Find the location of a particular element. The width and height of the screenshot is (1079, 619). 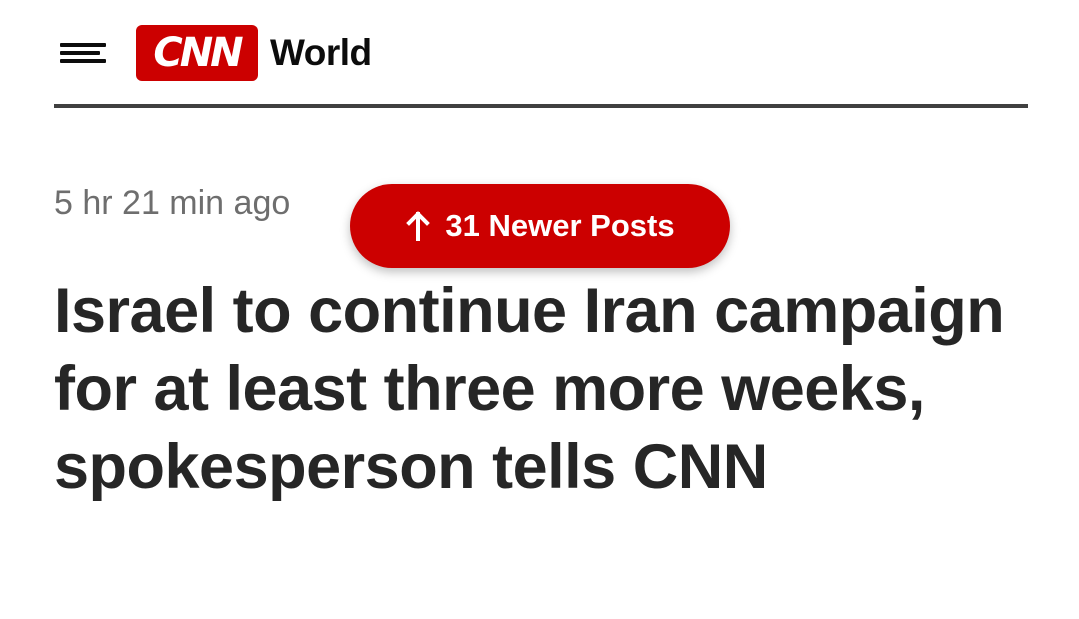

header-divider is located at coordinates (541, 106).